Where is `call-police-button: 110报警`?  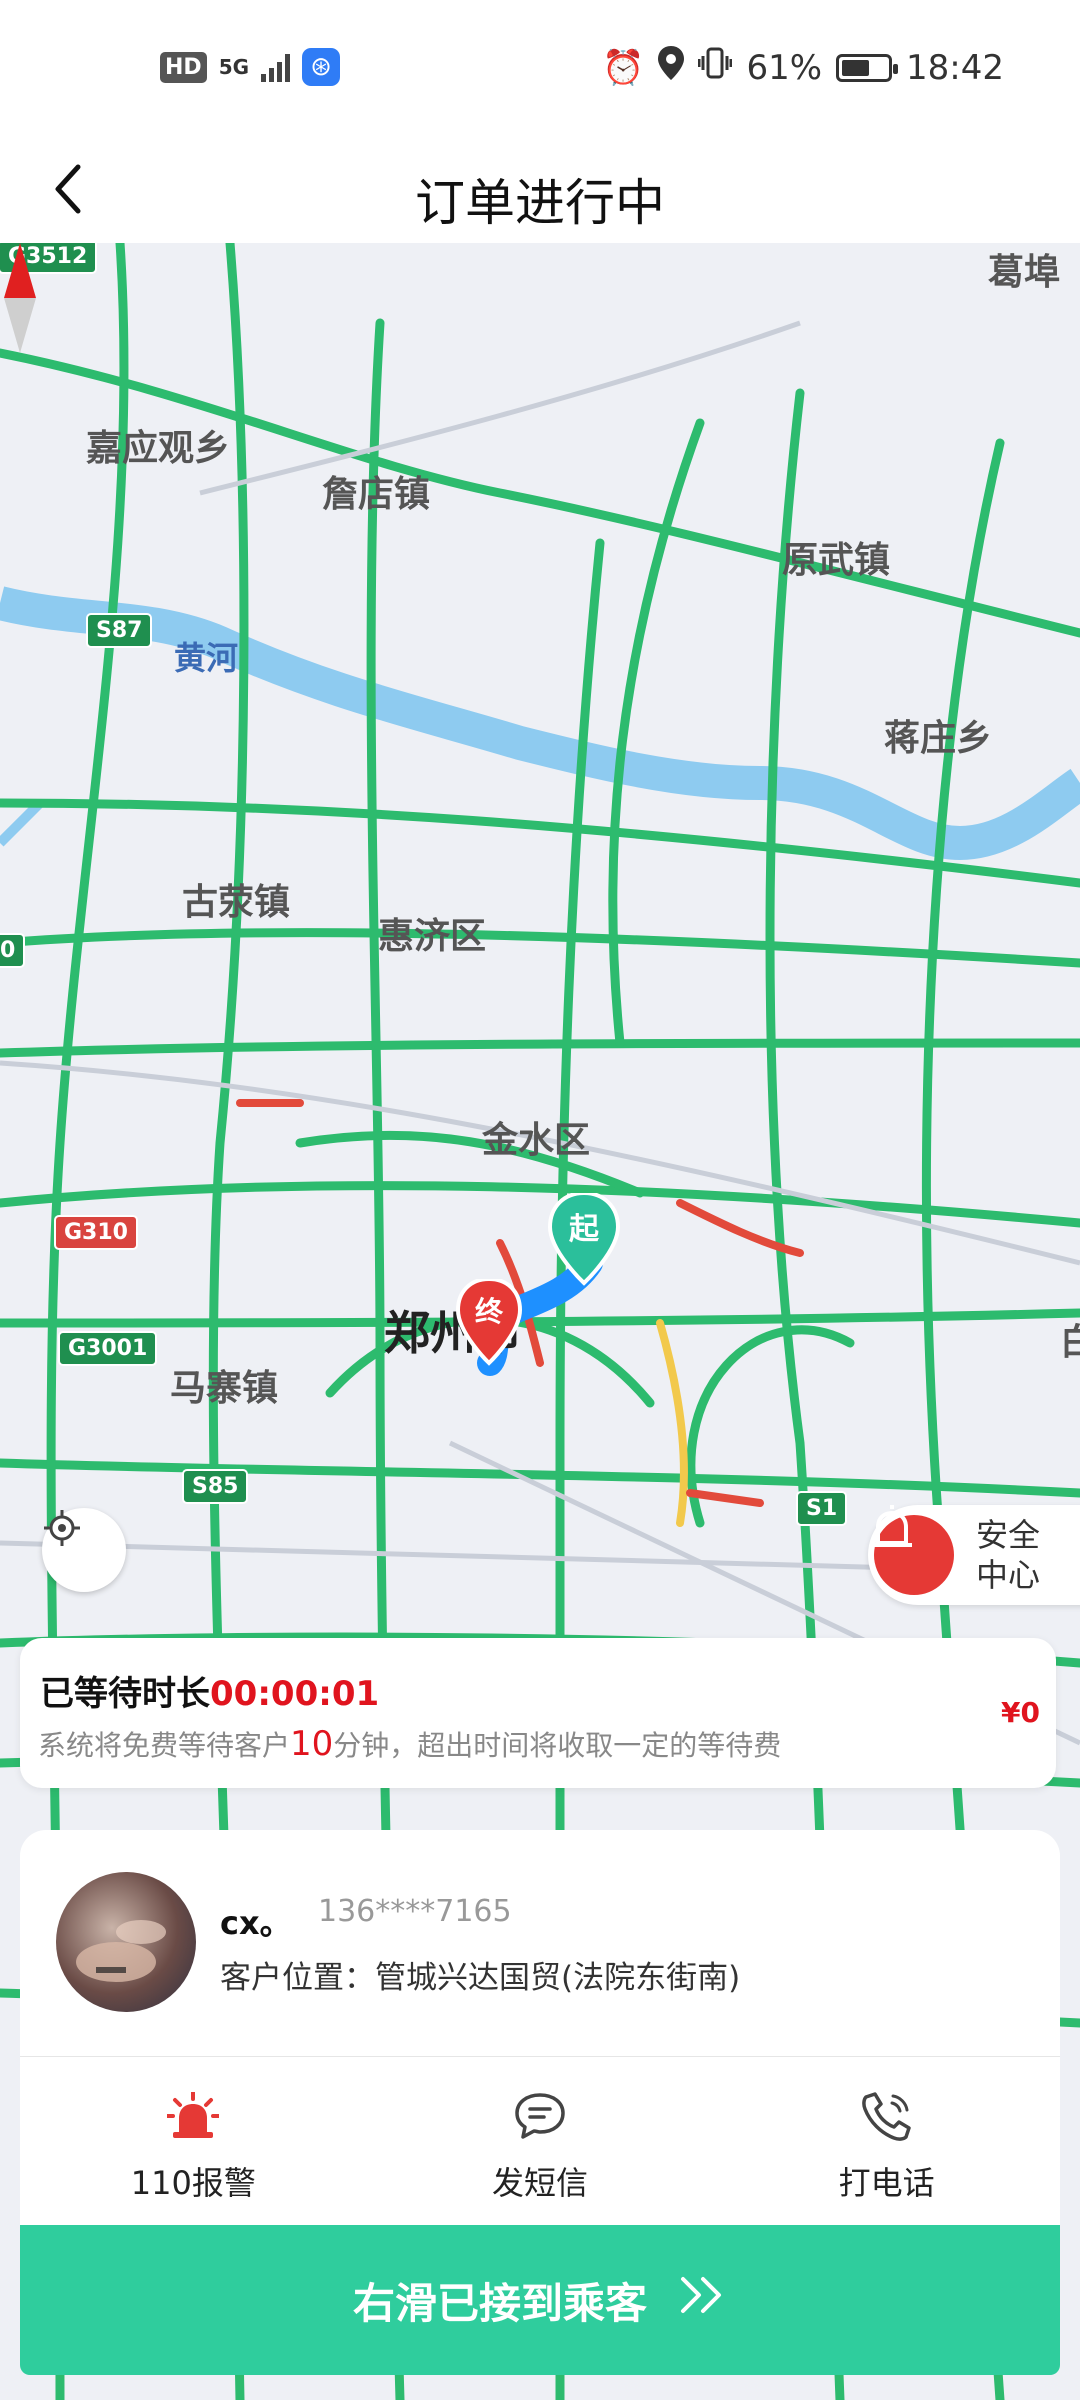 call-police-button: 110报警 is located at coordinates (193, 2153).